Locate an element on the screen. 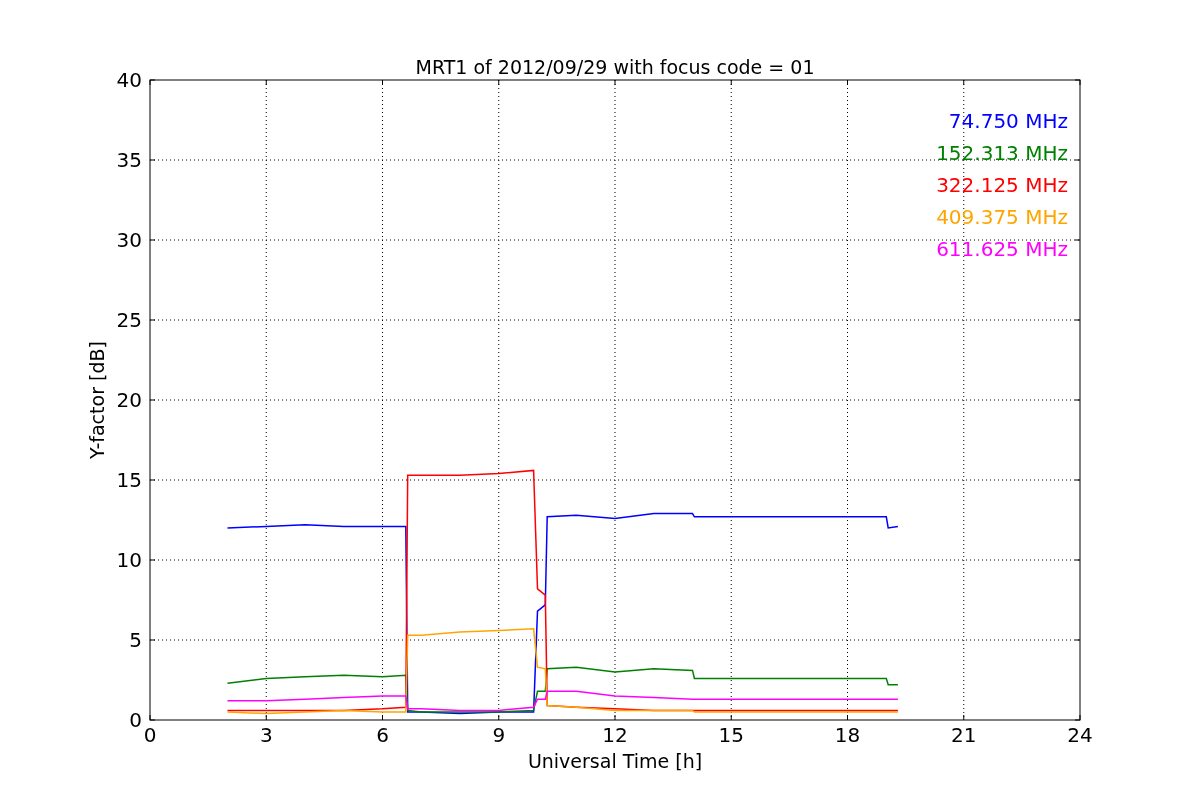 This screenshot has height=800, width=1200. y-axis-label: Y-factor [dB] is located at coordinates (97, 400).